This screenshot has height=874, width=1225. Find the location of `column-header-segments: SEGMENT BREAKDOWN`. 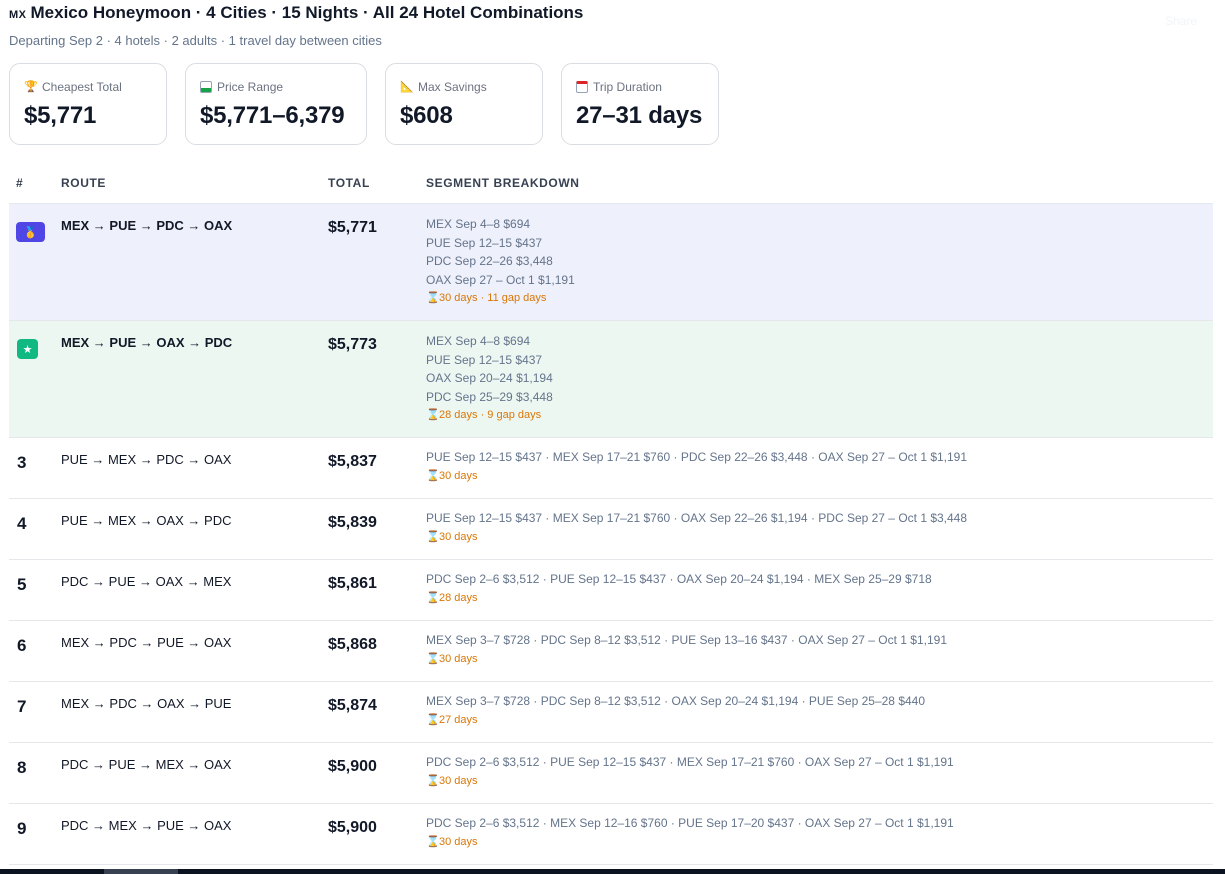

column-header-segments: SEGMENT BREAKDOWN is located at coordinates (503, 183).